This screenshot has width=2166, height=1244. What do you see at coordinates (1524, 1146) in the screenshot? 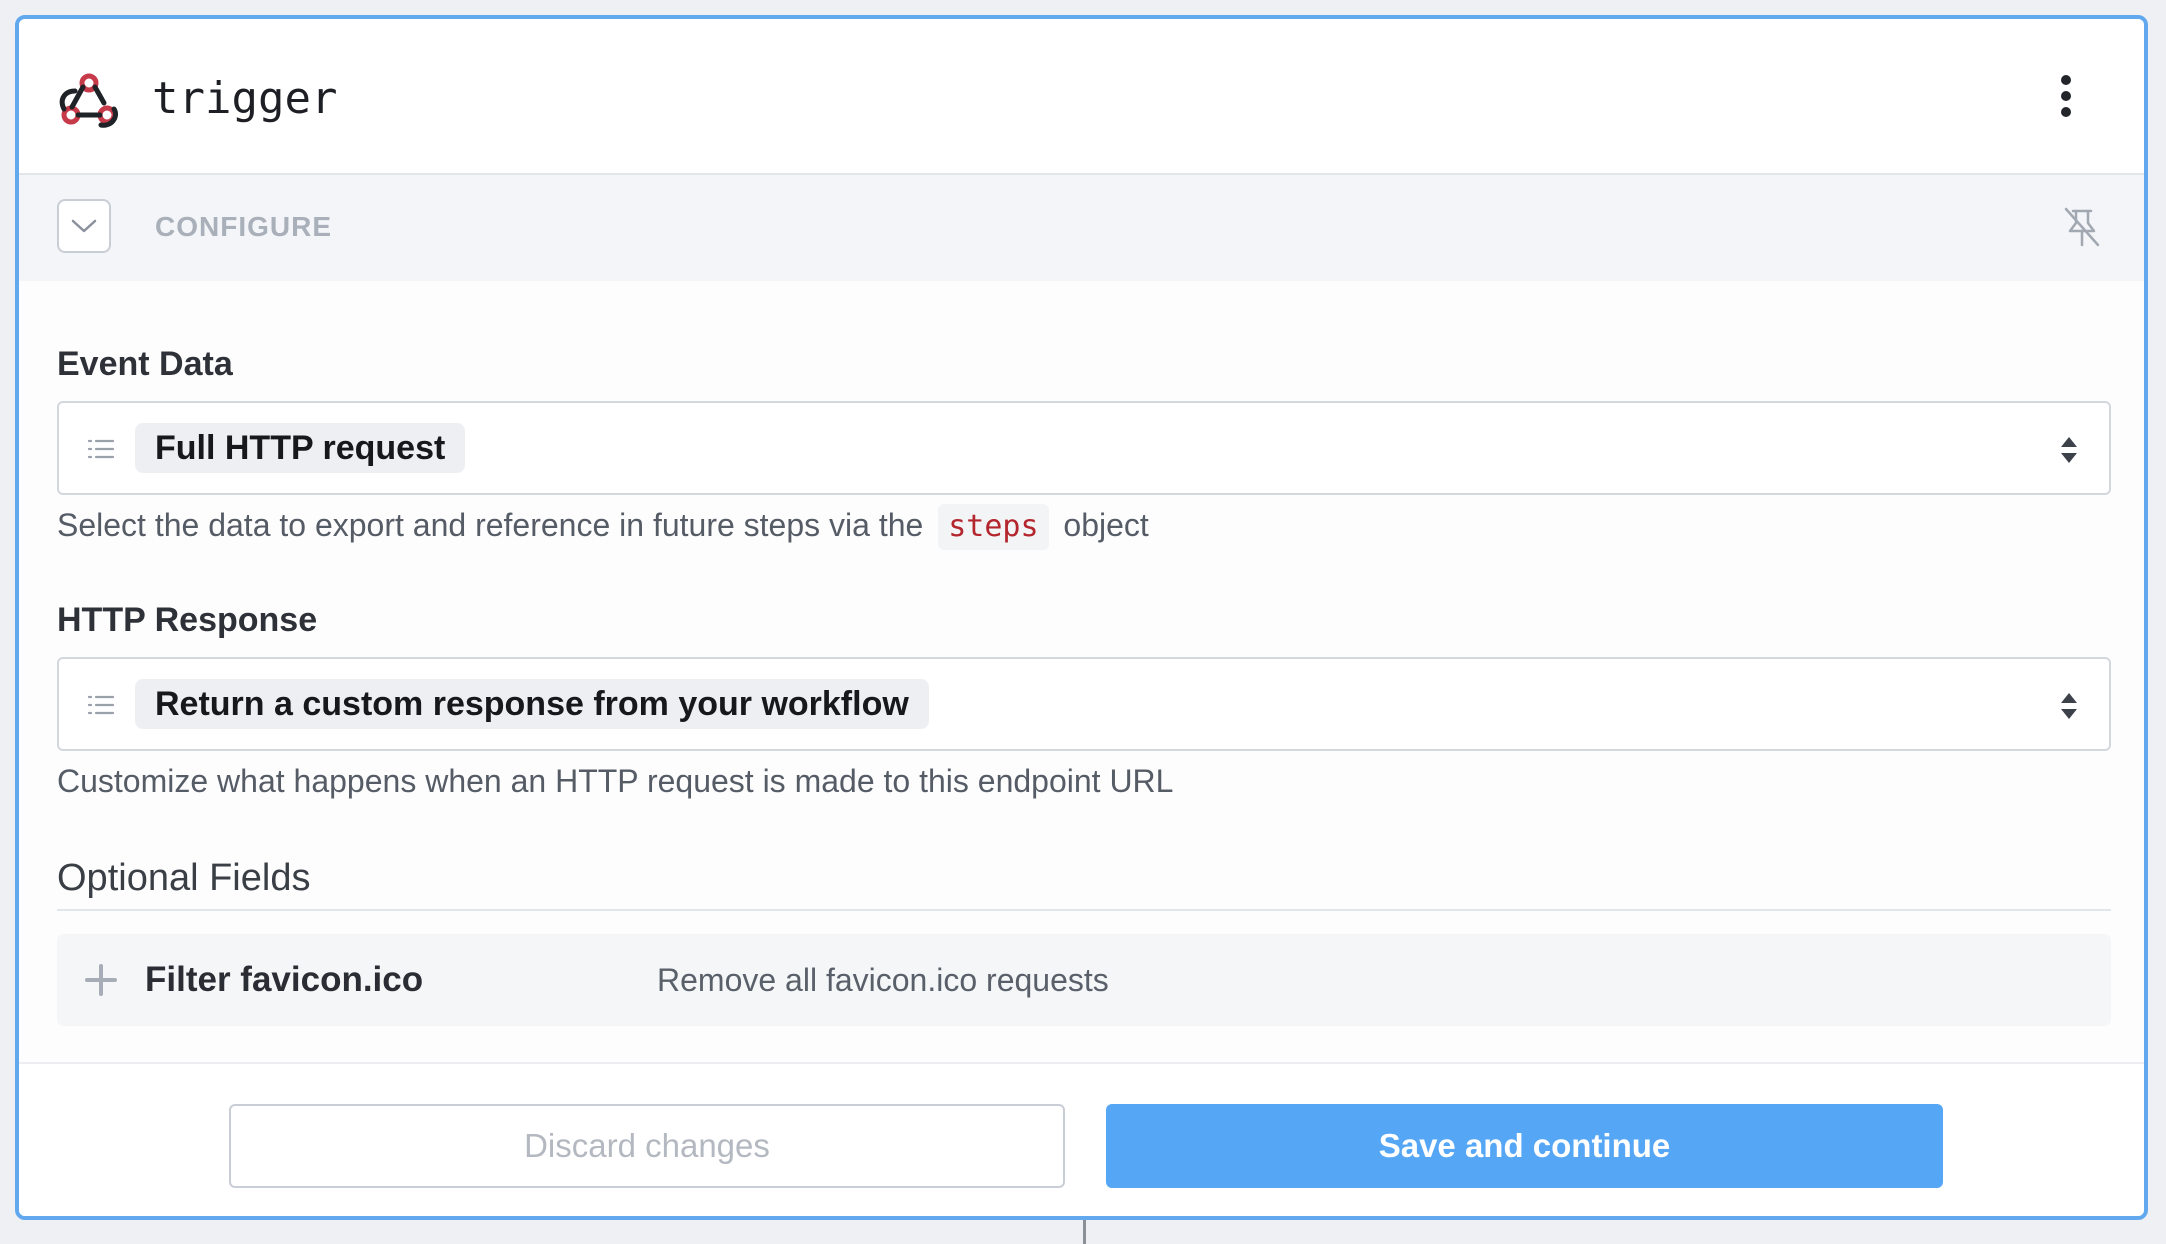
I see `save-and-continue-button: Save and continue` at bounding box center [1524, 1146].